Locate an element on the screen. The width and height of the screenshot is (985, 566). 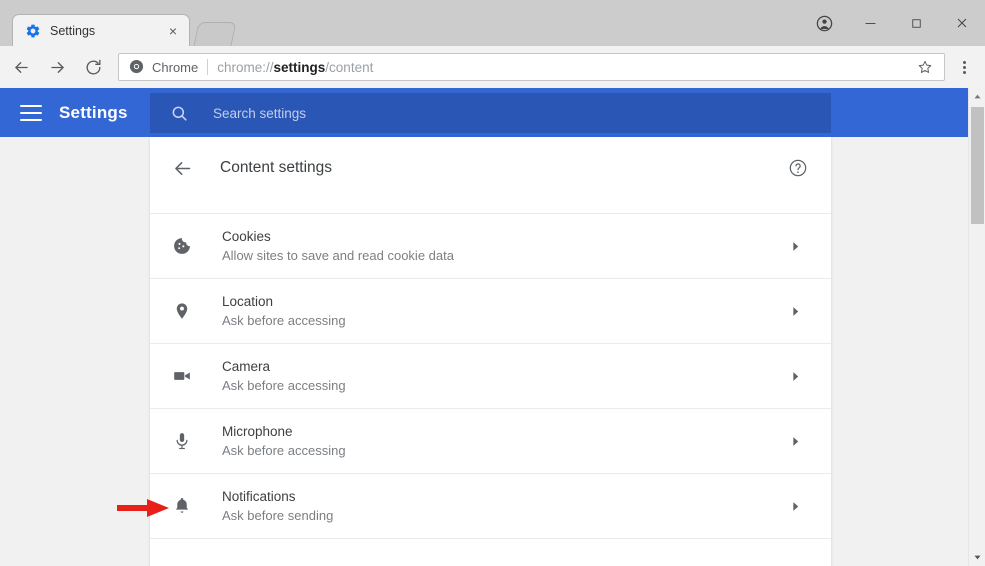
search-settings-input: Search settings is located at coordinates (490, 113).